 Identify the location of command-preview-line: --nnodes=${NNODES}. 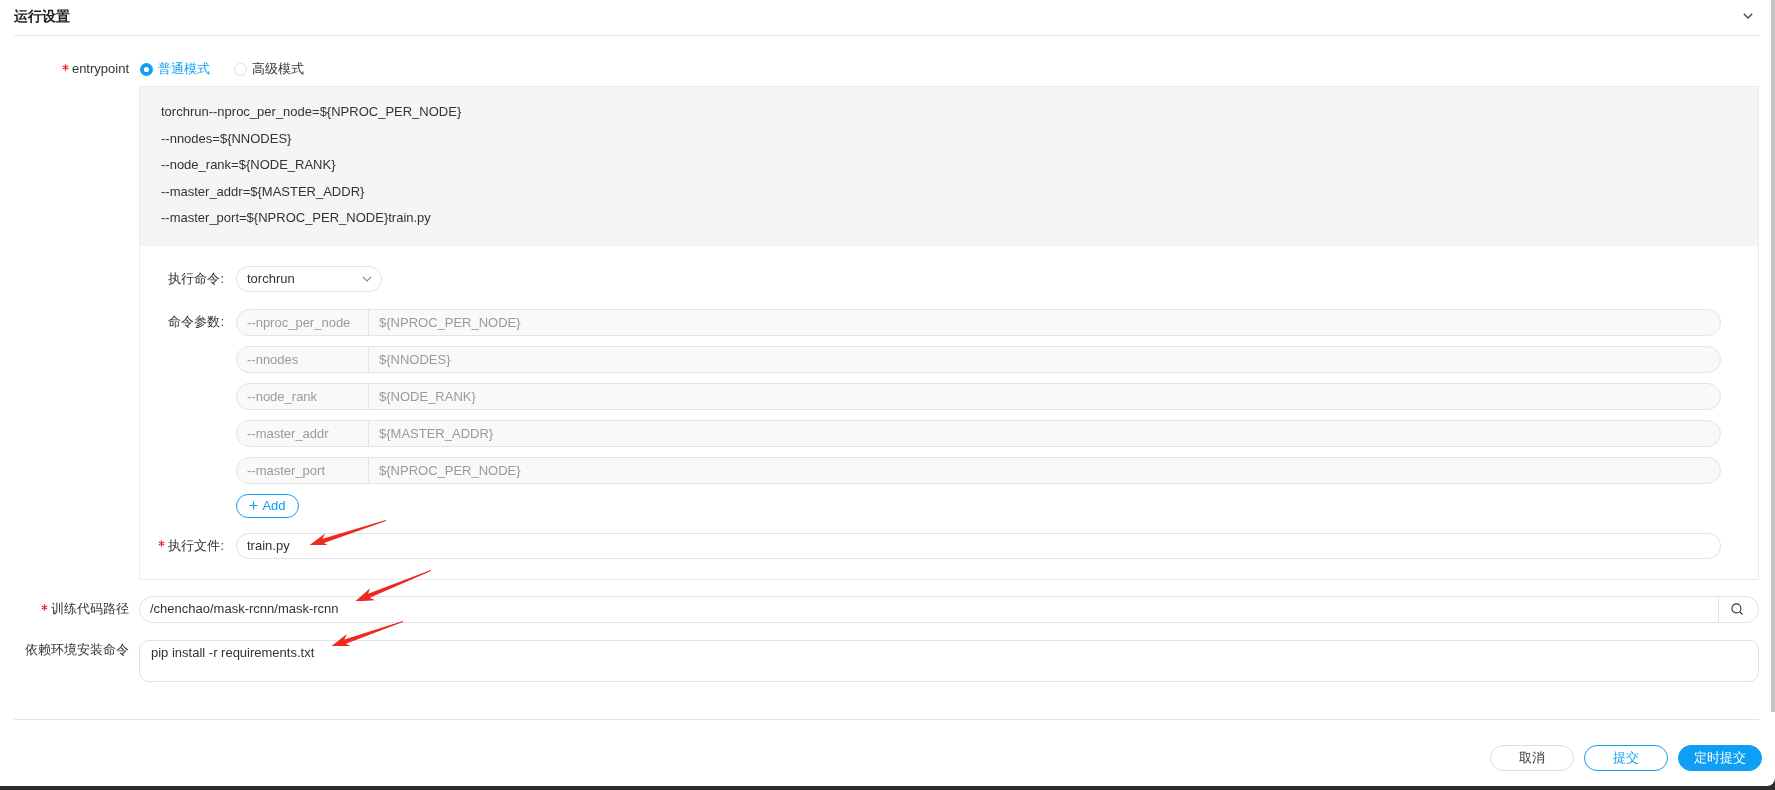
(227, 138).